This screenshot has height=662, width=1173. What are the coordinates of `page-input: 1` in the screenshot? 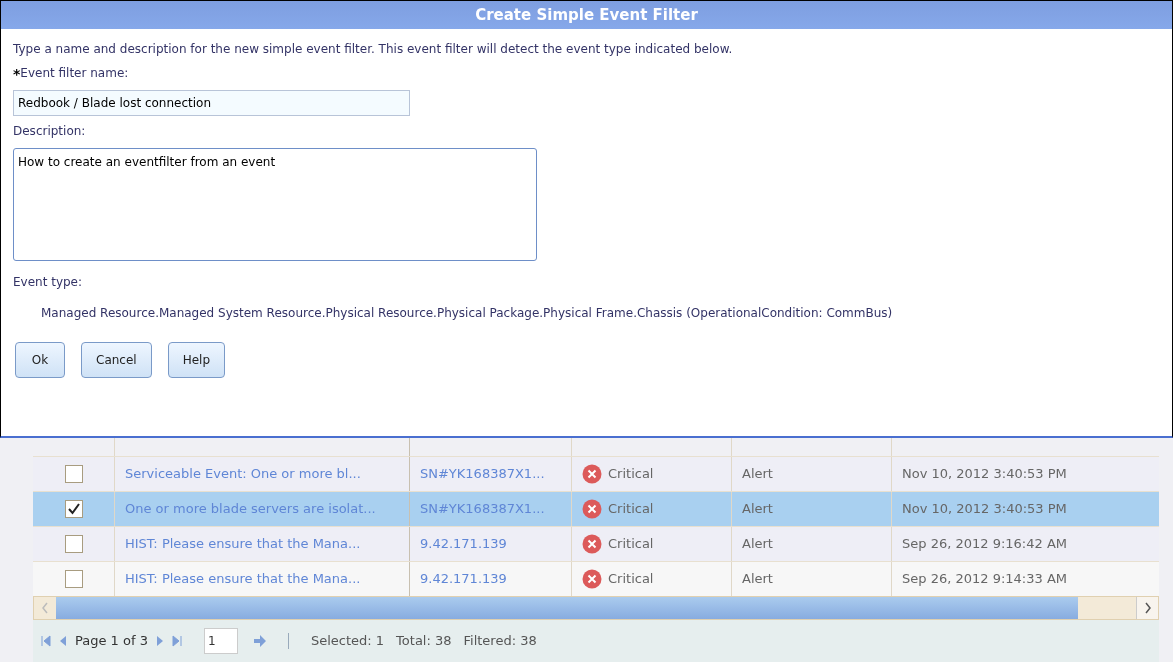 It's located at (220, 641).